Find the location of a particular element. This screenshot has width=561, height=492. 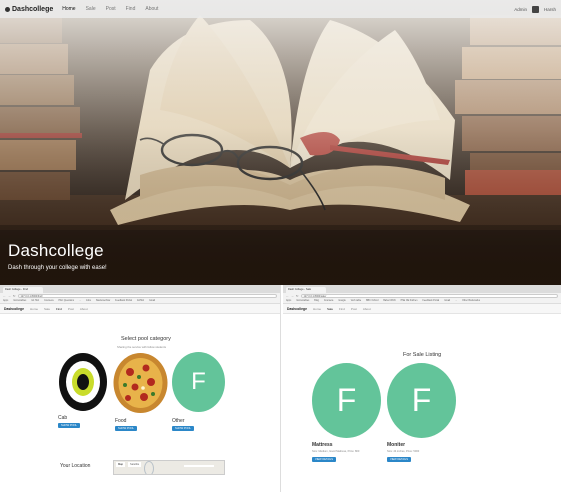

admin-link: Admin is located at coordinates (520, 9).